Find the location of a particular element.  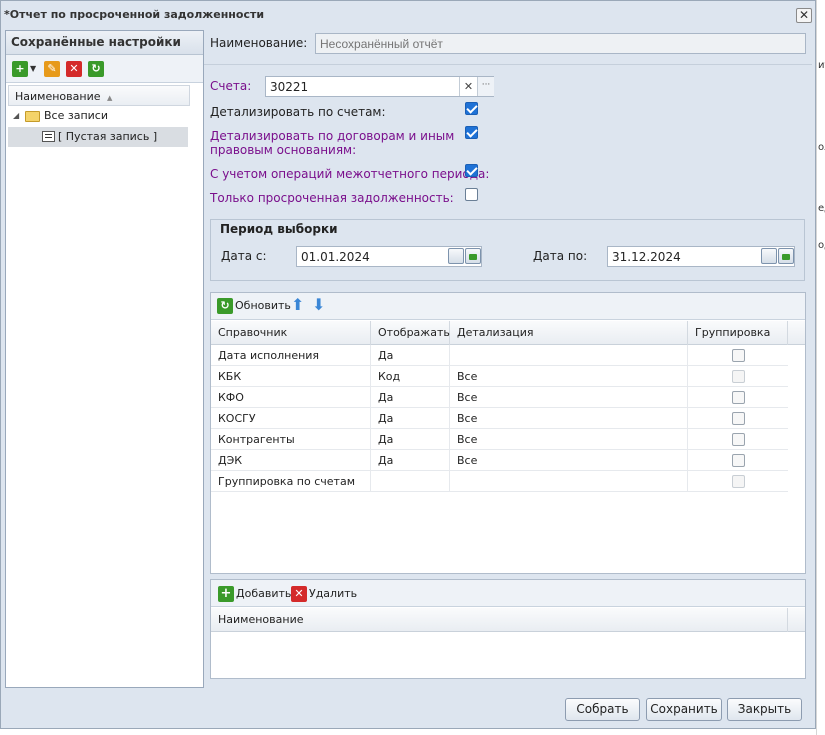

accounts-value: 30221 is located at coordinates (289, 87).